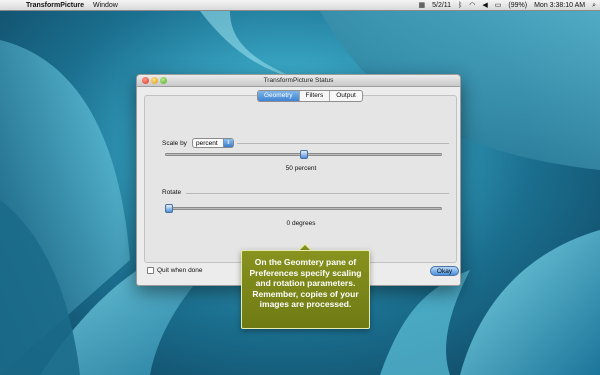 The width and height of the screenshot is (600, 375). Describe the element at coordinates (174, 143) in the screenshot. I see `scale-label: Scale by` at that location.